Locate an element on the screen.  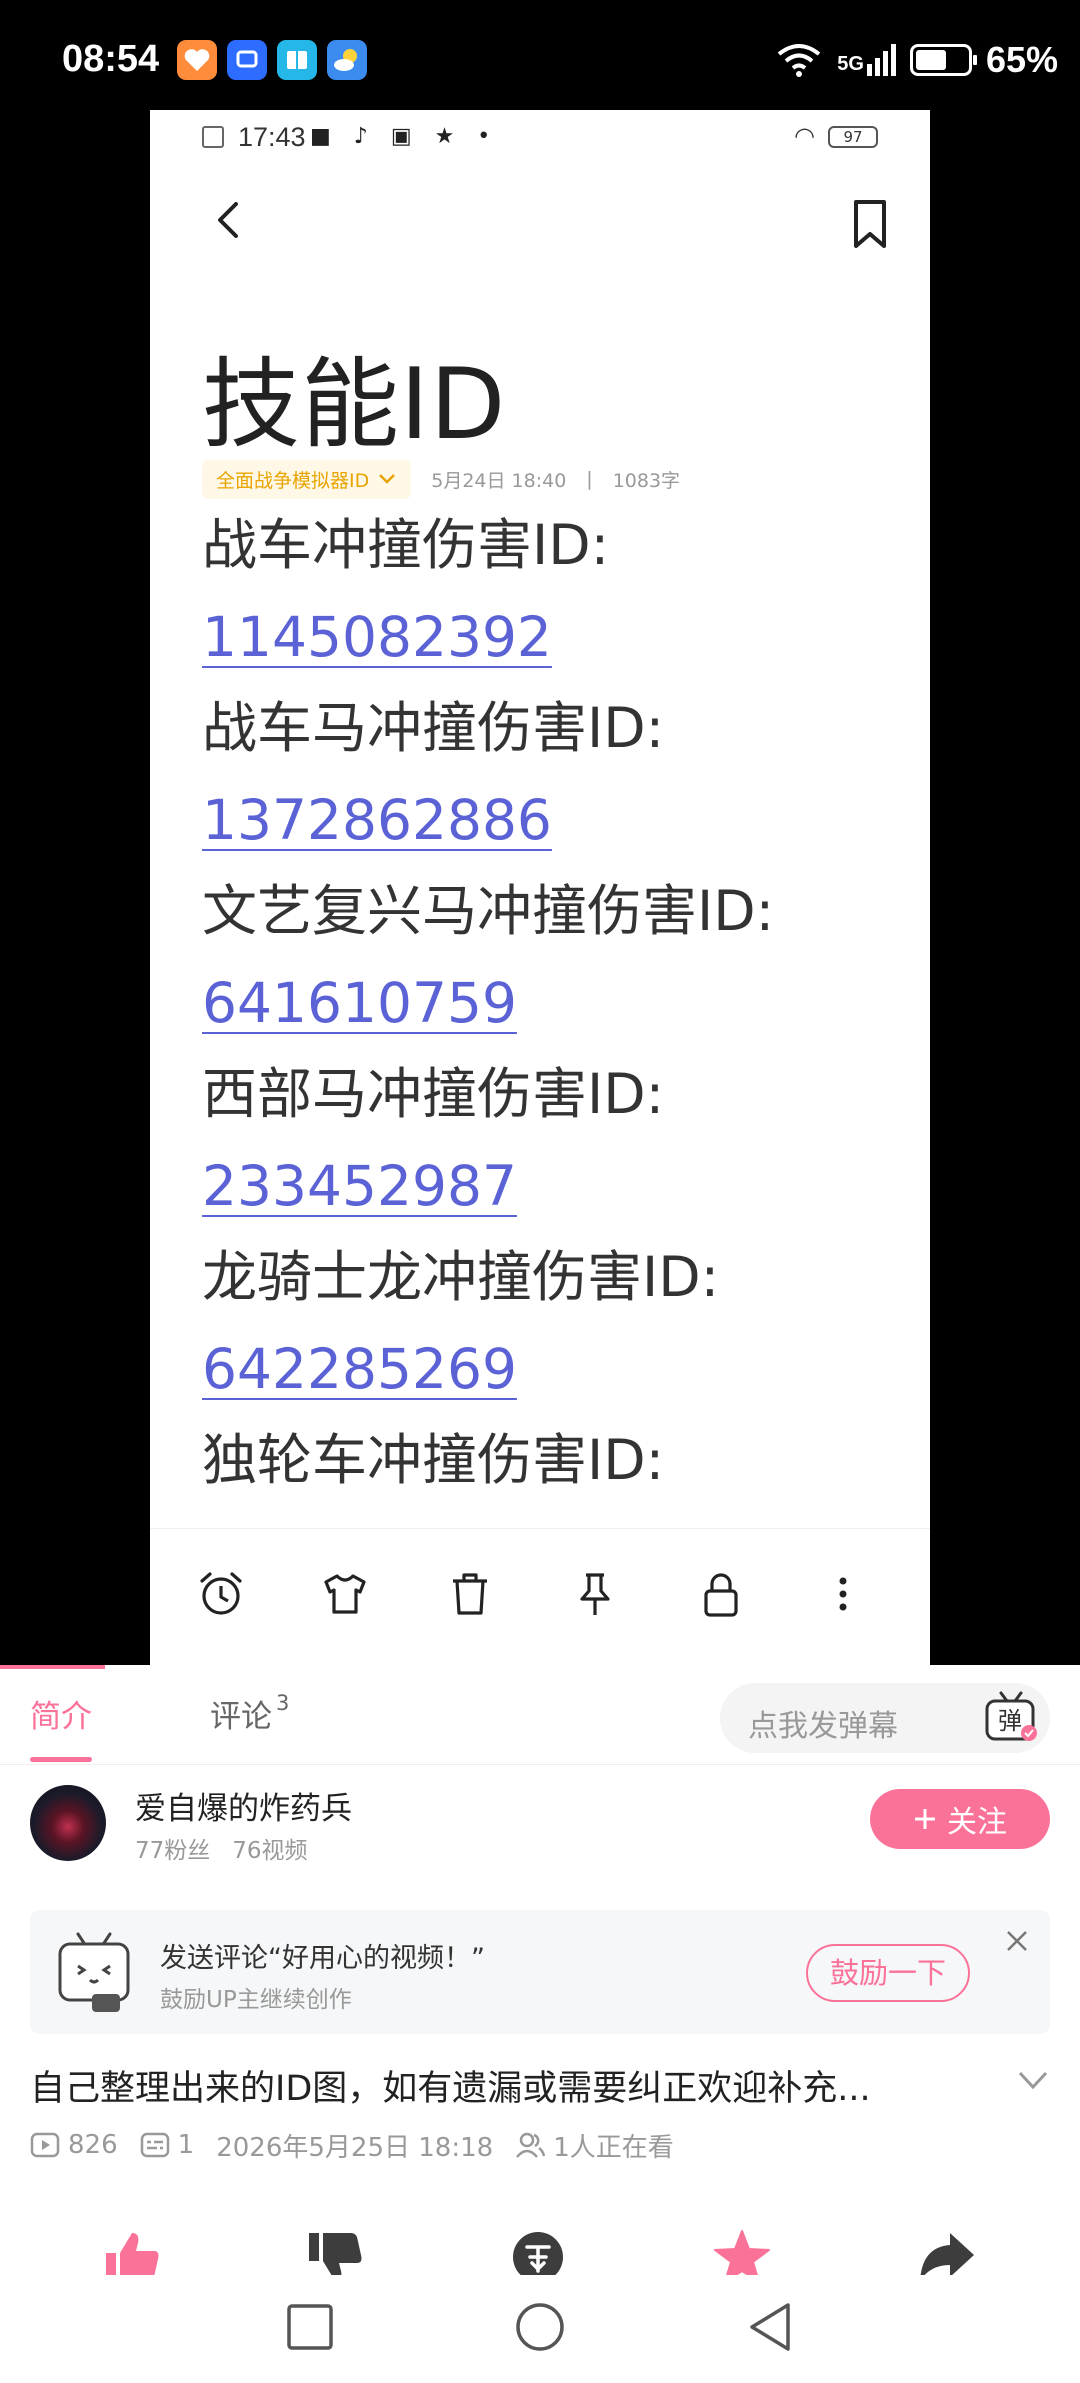
tab-bar: 简介 评论 3 点我发弹幕 弹 is located at coordinates (540, 1717).